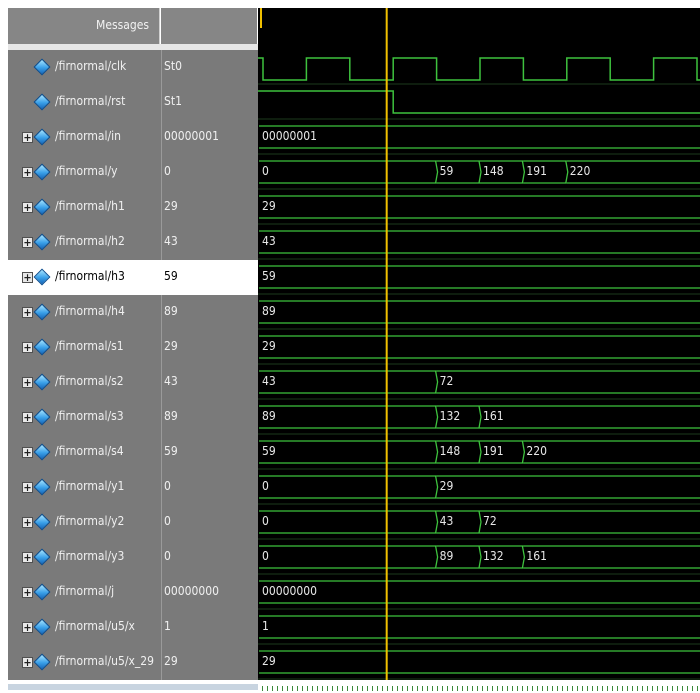 The width and height of the screenshot is (700, 693). What do you see at coordinates (84, 172) in the screenshot?
I see `signal-row-name: + /firnormal/y` at bounding box center [84, 172].